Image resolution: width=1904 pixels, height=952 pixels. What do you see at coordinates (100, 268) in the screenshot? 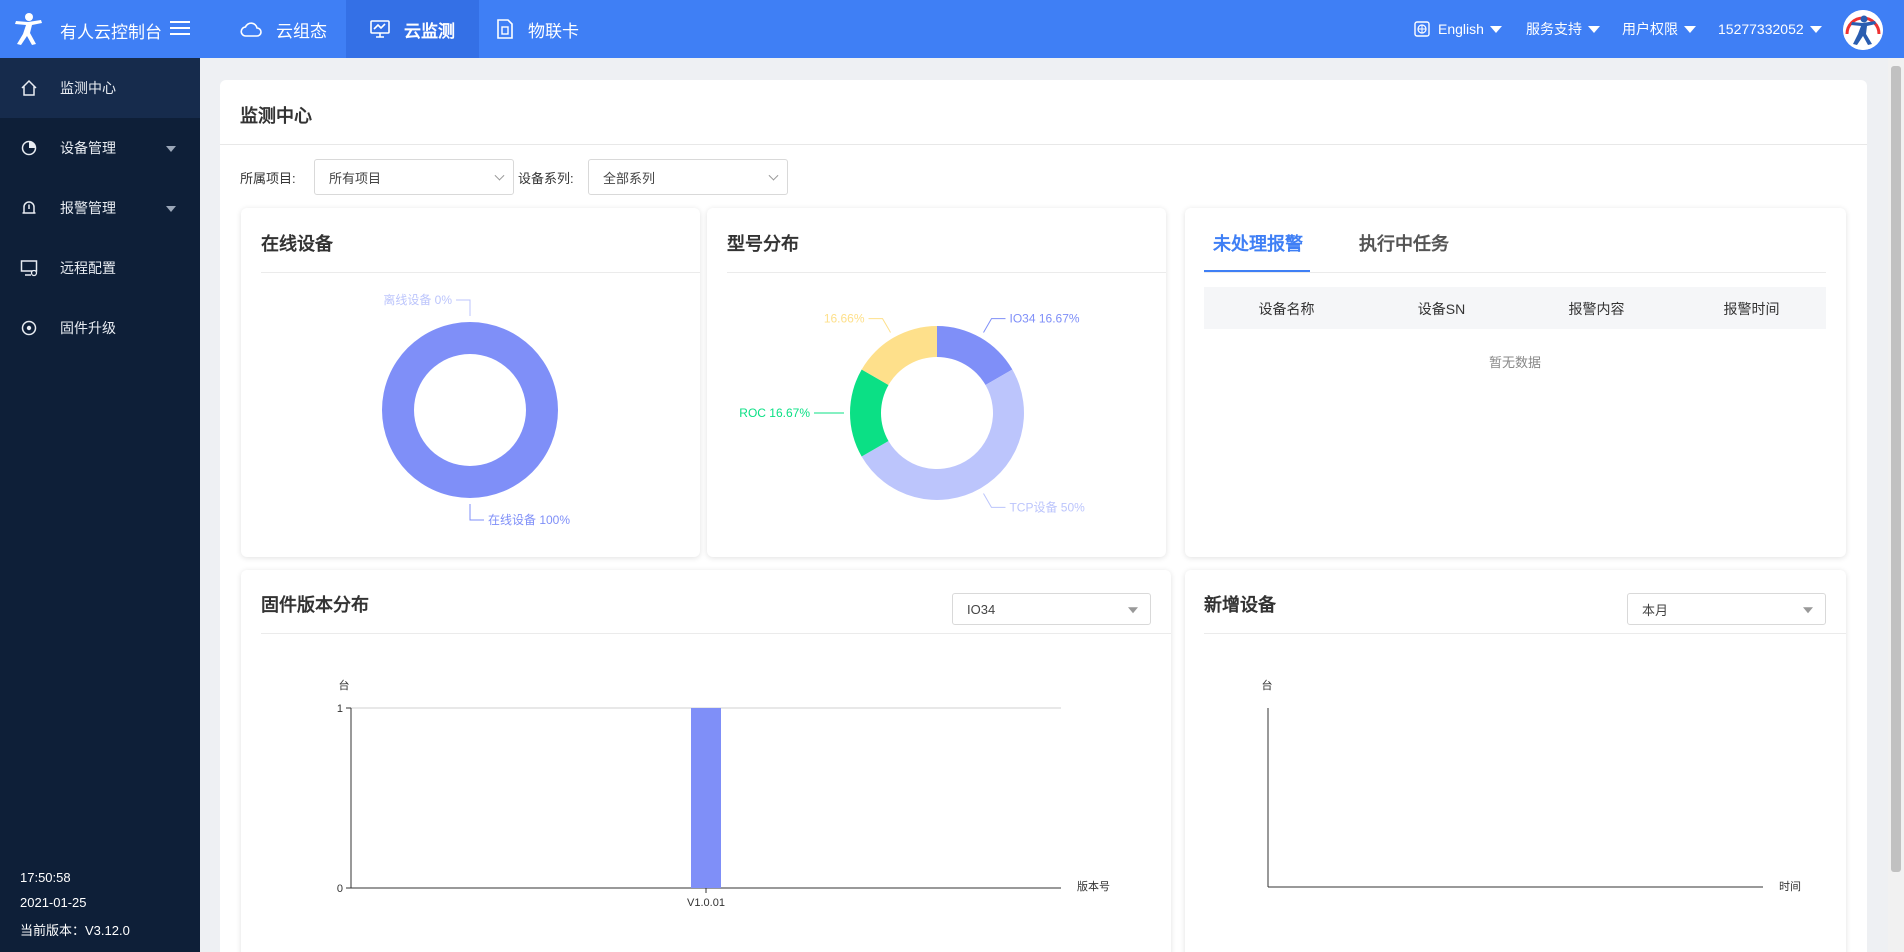
I see `sidebar-item-remote-config: 远程配置` at bounding box center [100, 268].